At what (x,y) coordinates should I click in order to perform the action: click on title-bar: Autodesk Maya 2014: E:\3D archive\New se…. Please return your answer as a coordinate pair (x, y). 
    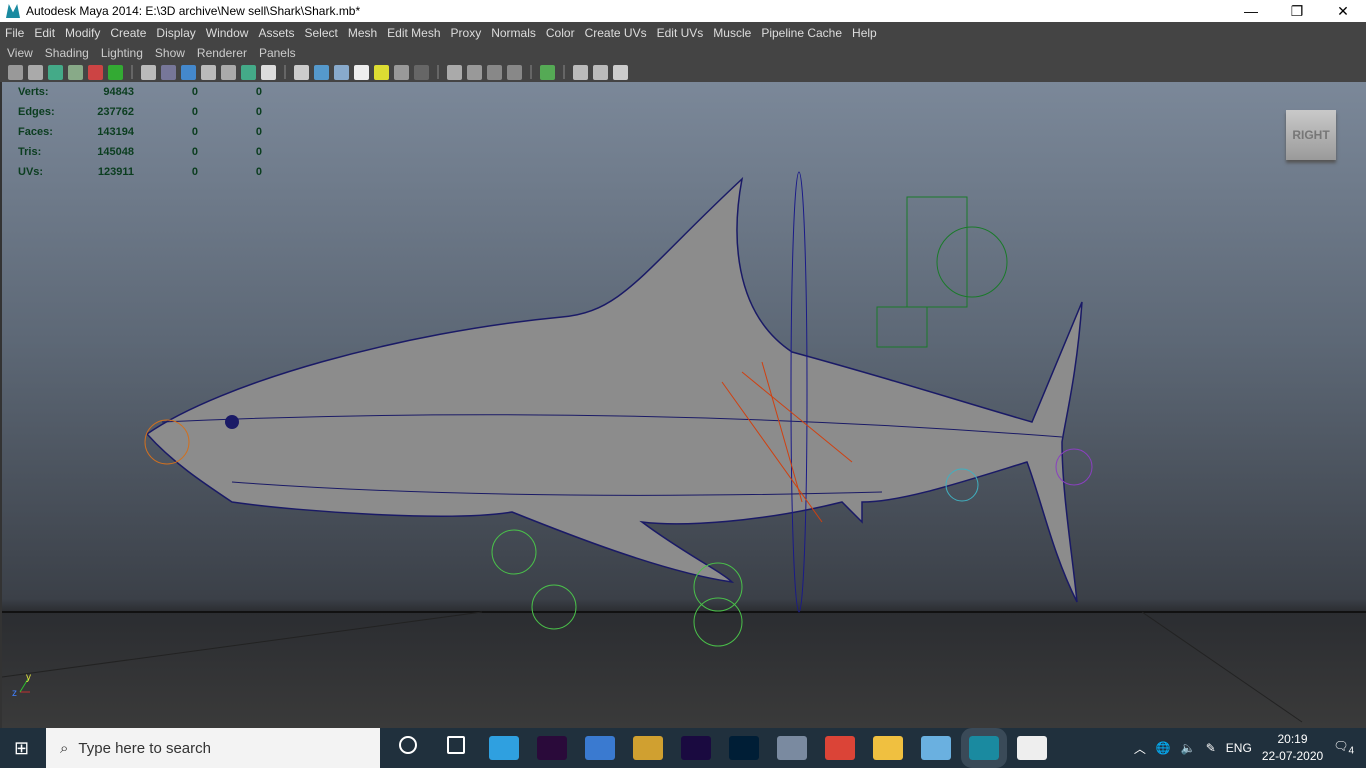
    Looking at the image, I should click on (683, 11).